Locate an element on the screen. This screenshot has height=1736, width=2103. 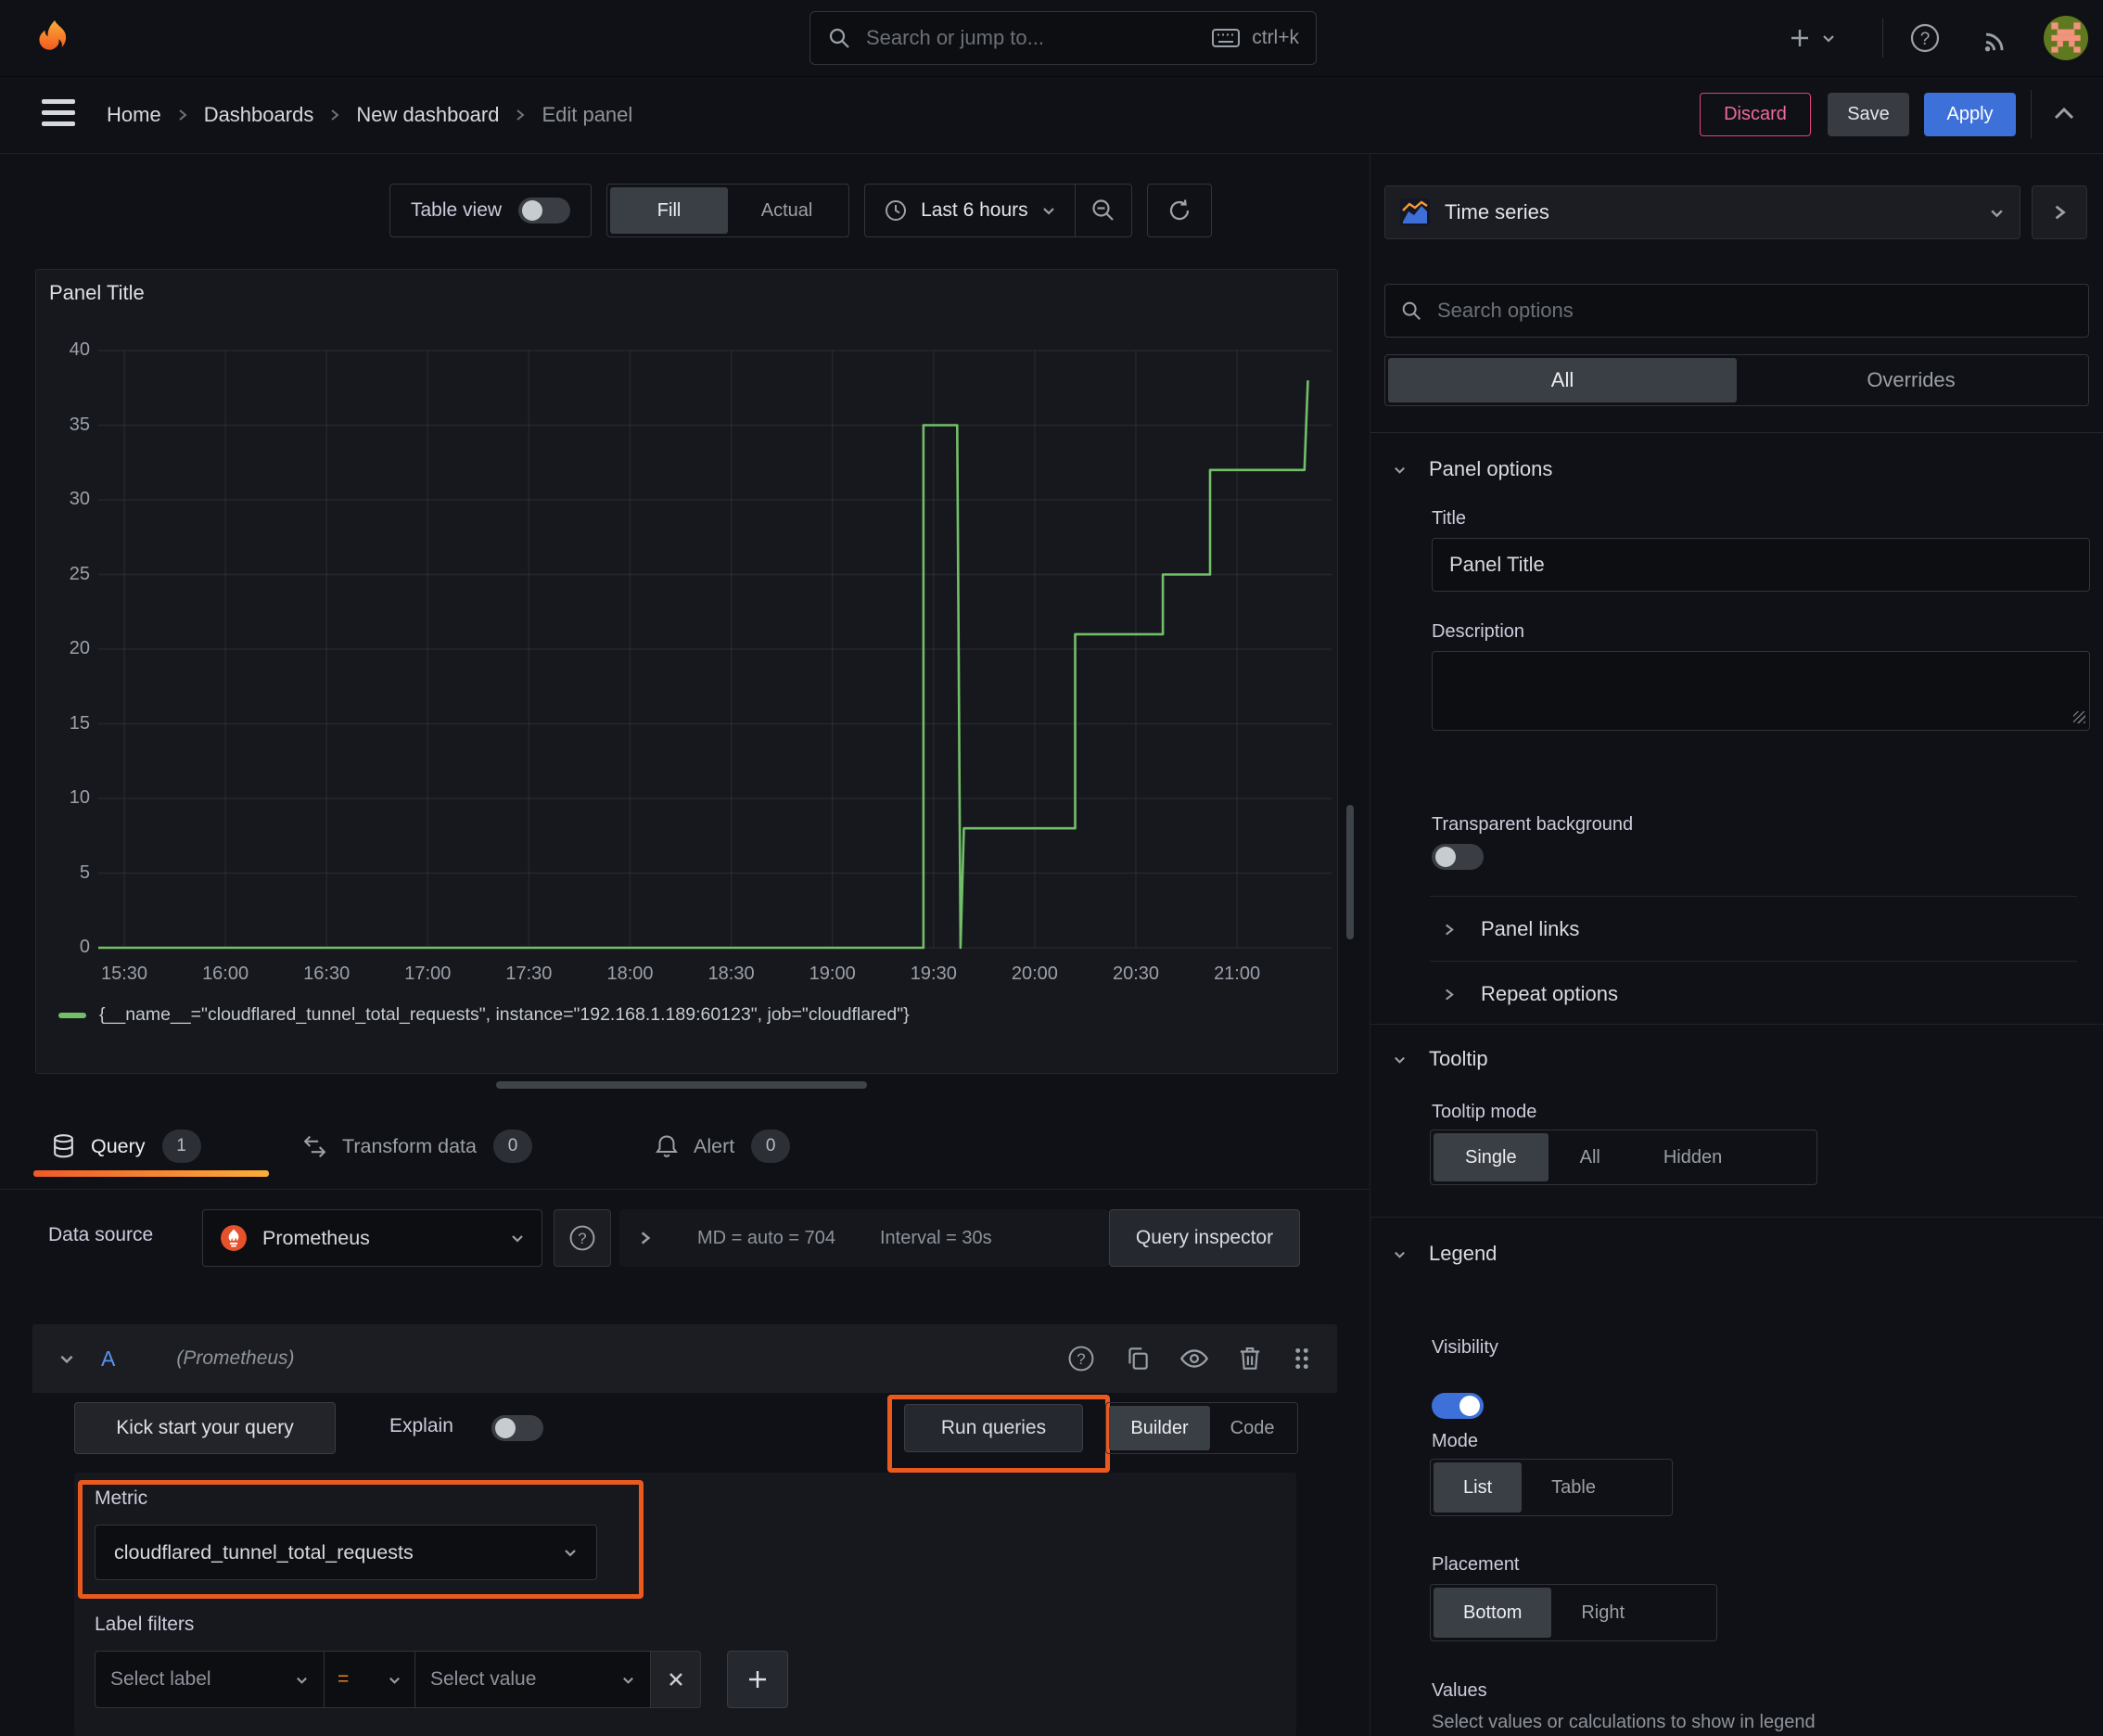
collapse-header-icon is located at coordinates (2064, 114).